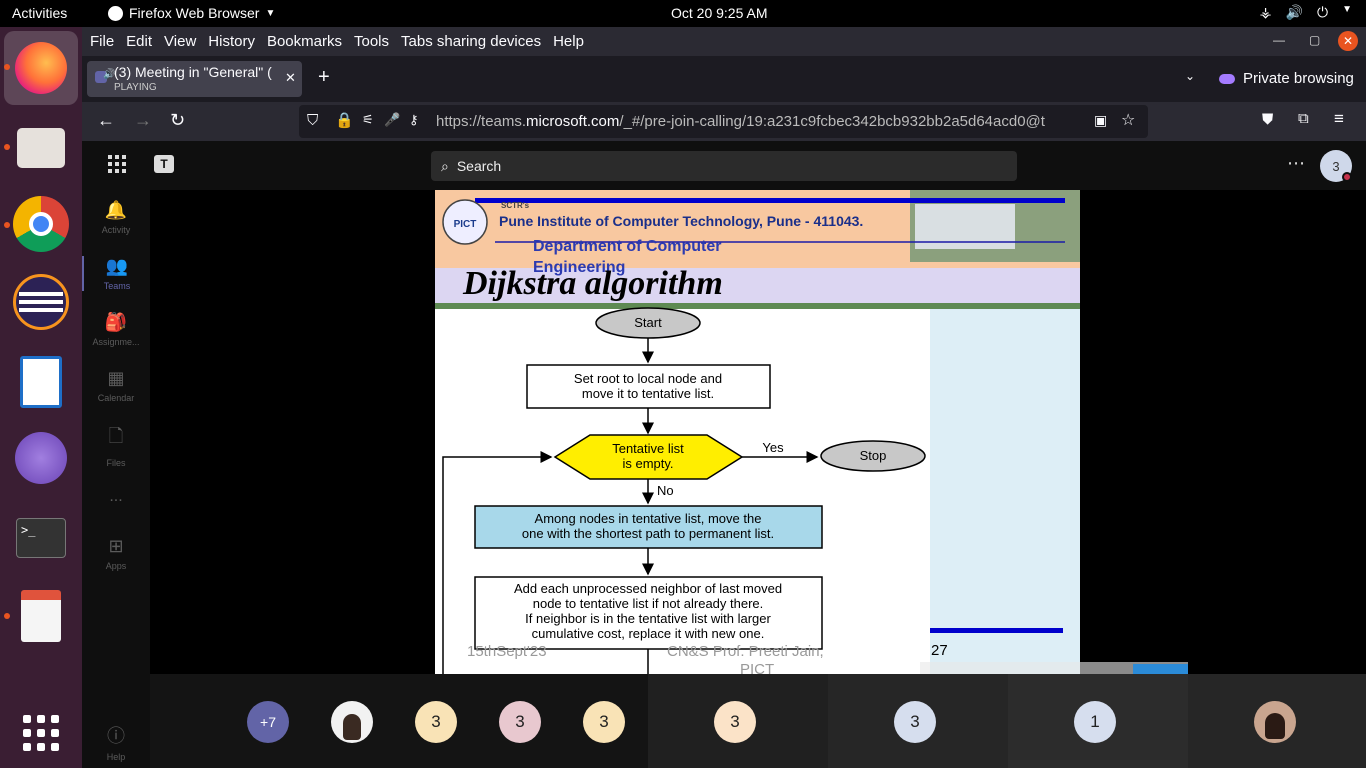 This screenshot has height=768, width=1366. Describe the element at coordinates (1303, 118) in the screenshot. I see `extensions-icon: ⧉` at that location.